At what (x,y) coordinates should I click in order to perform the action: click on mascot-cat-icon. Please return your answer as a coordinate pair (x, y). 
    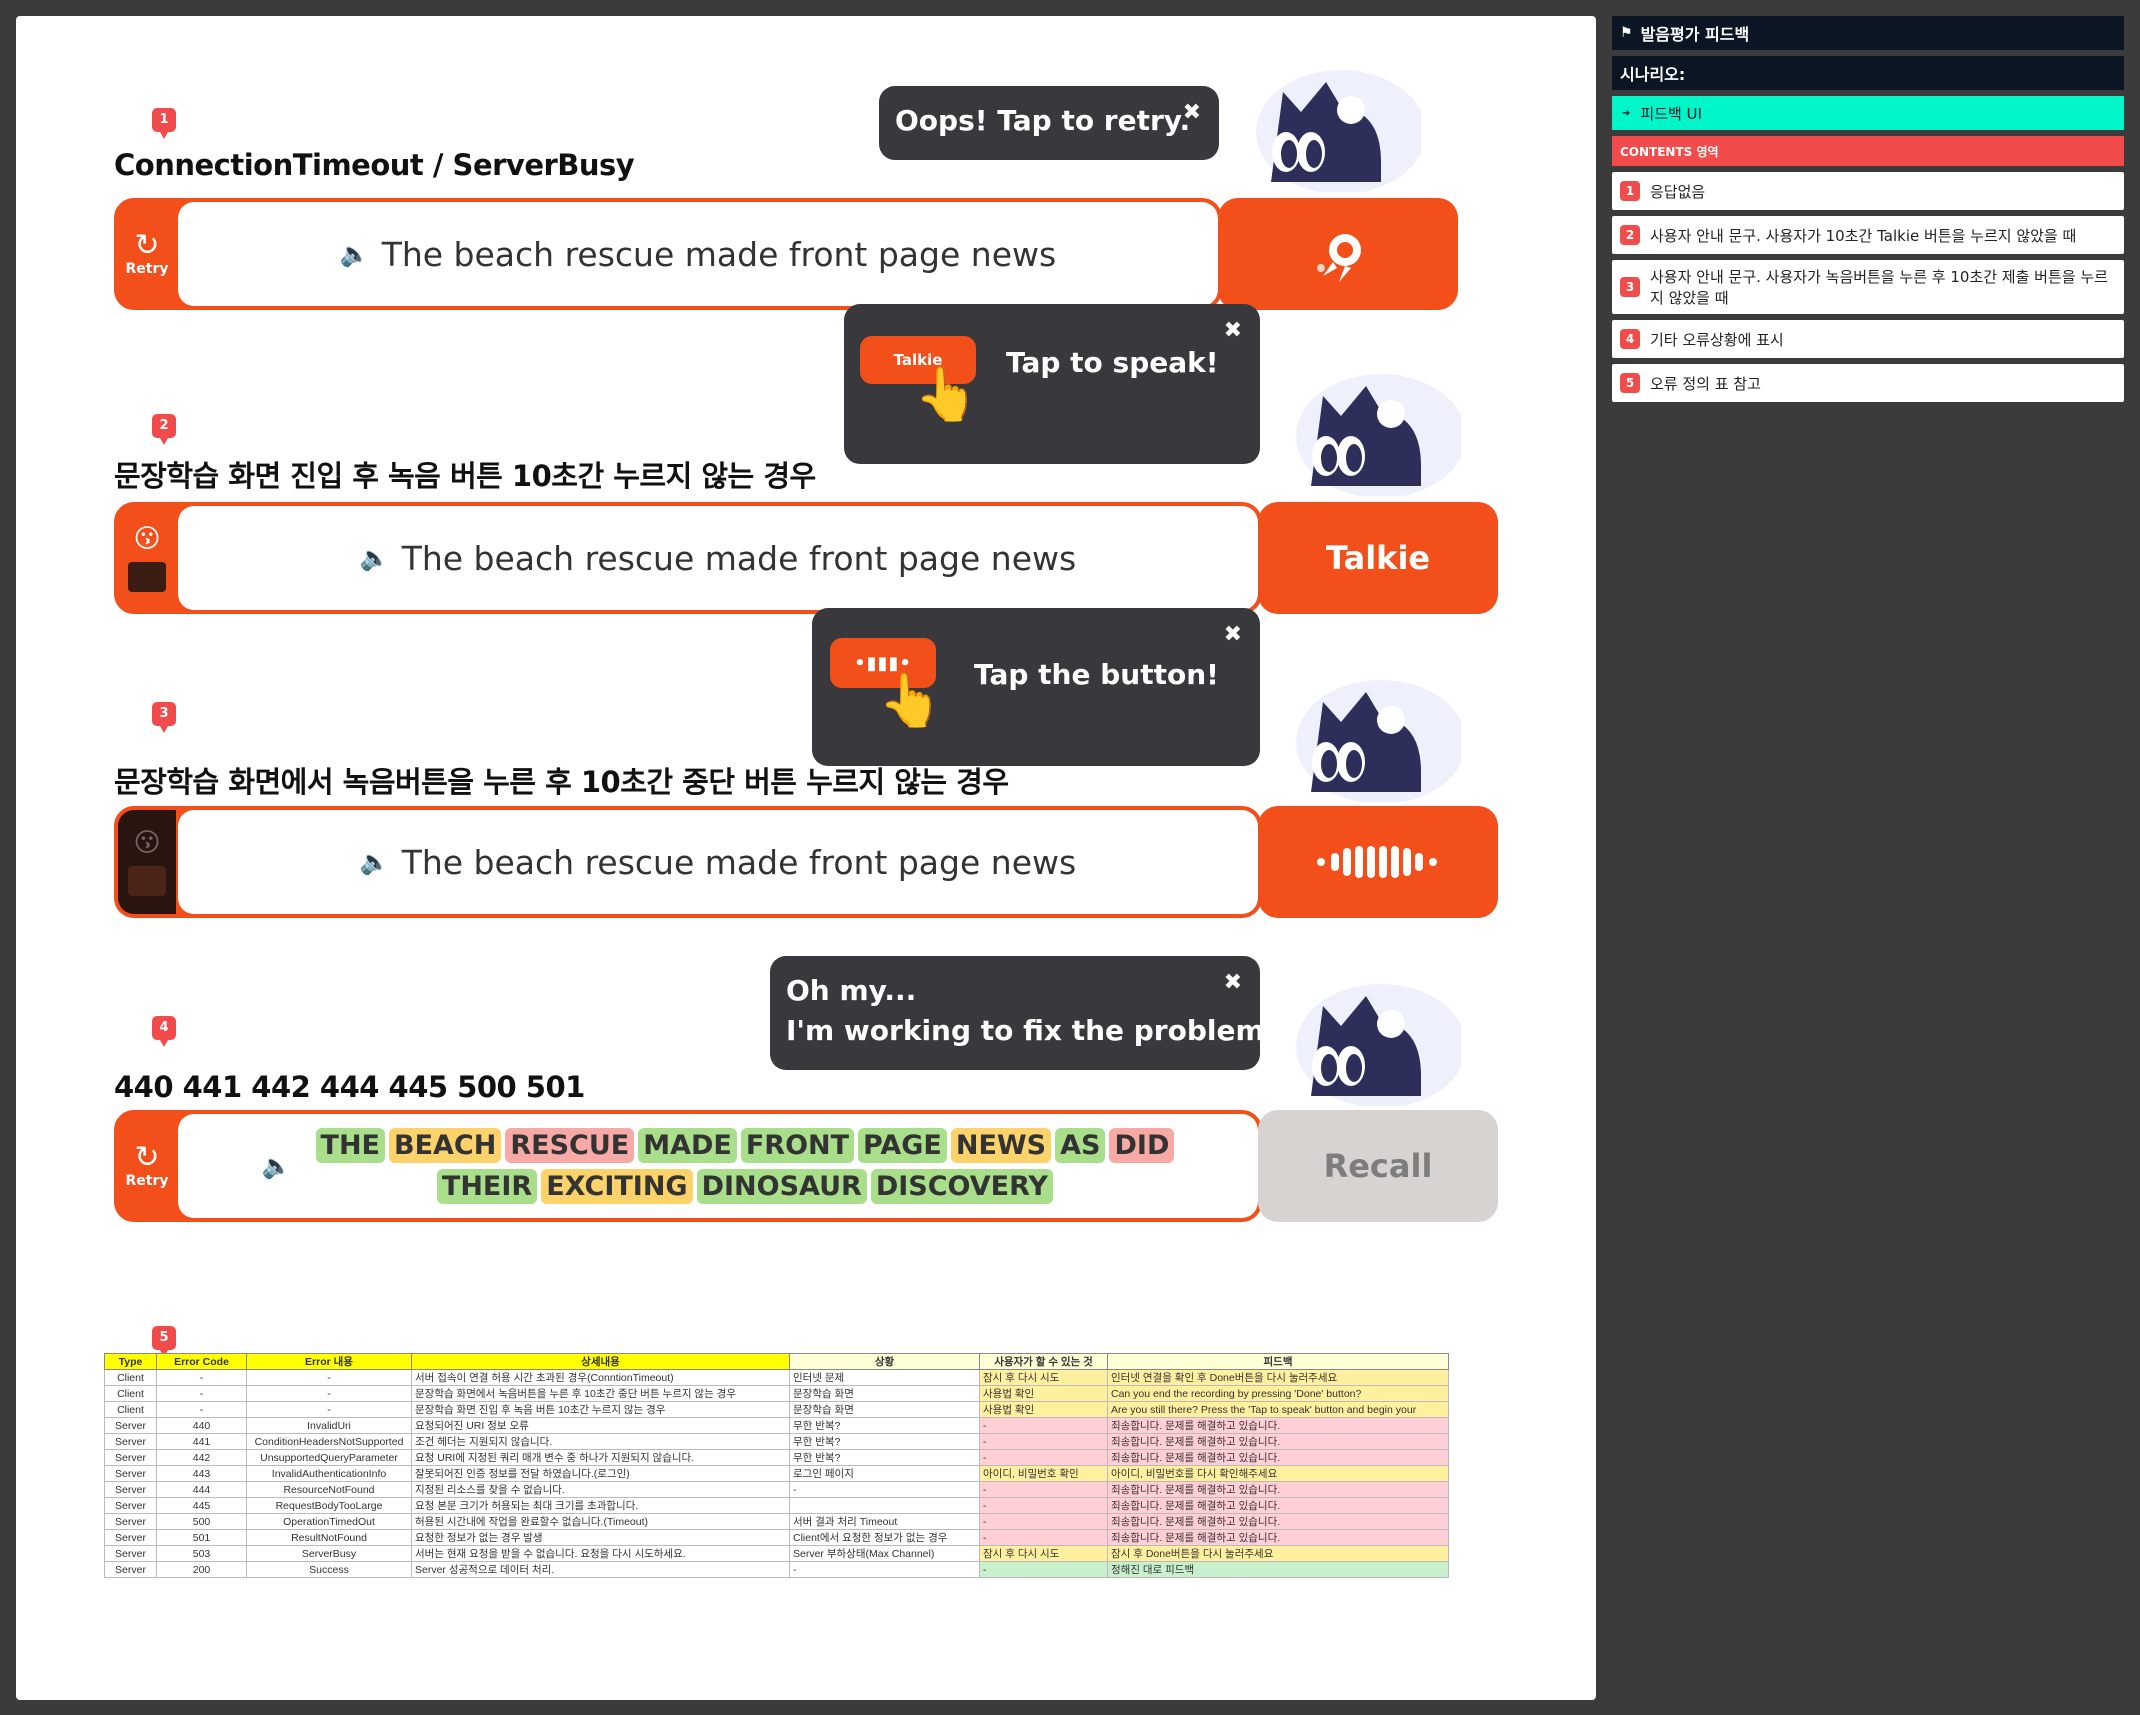
    Looking at the image, I should click on (1378, 1045).